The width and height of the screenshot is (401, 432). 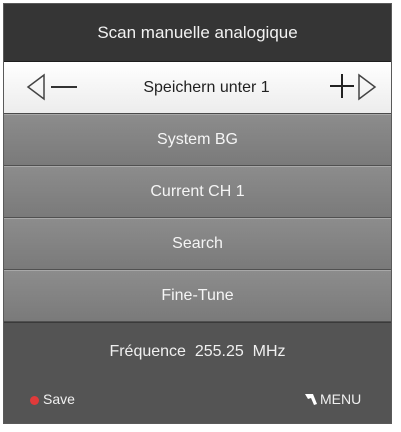 I want to click on menu-item-current-channel: Current CH 1, so click(x=197, y=192).